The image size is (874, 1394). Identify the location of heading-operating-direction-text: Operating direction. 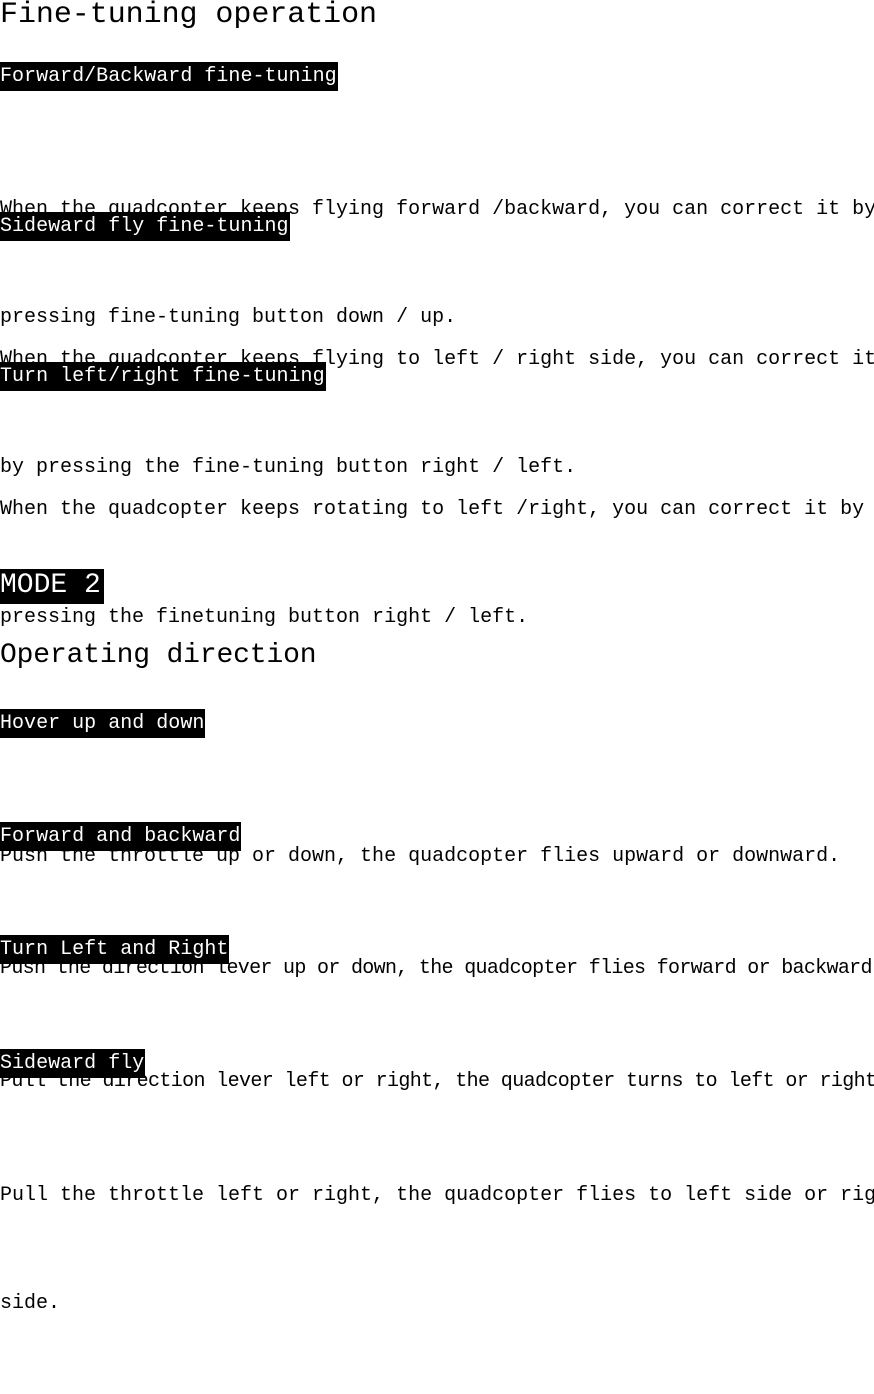
(158, 655).